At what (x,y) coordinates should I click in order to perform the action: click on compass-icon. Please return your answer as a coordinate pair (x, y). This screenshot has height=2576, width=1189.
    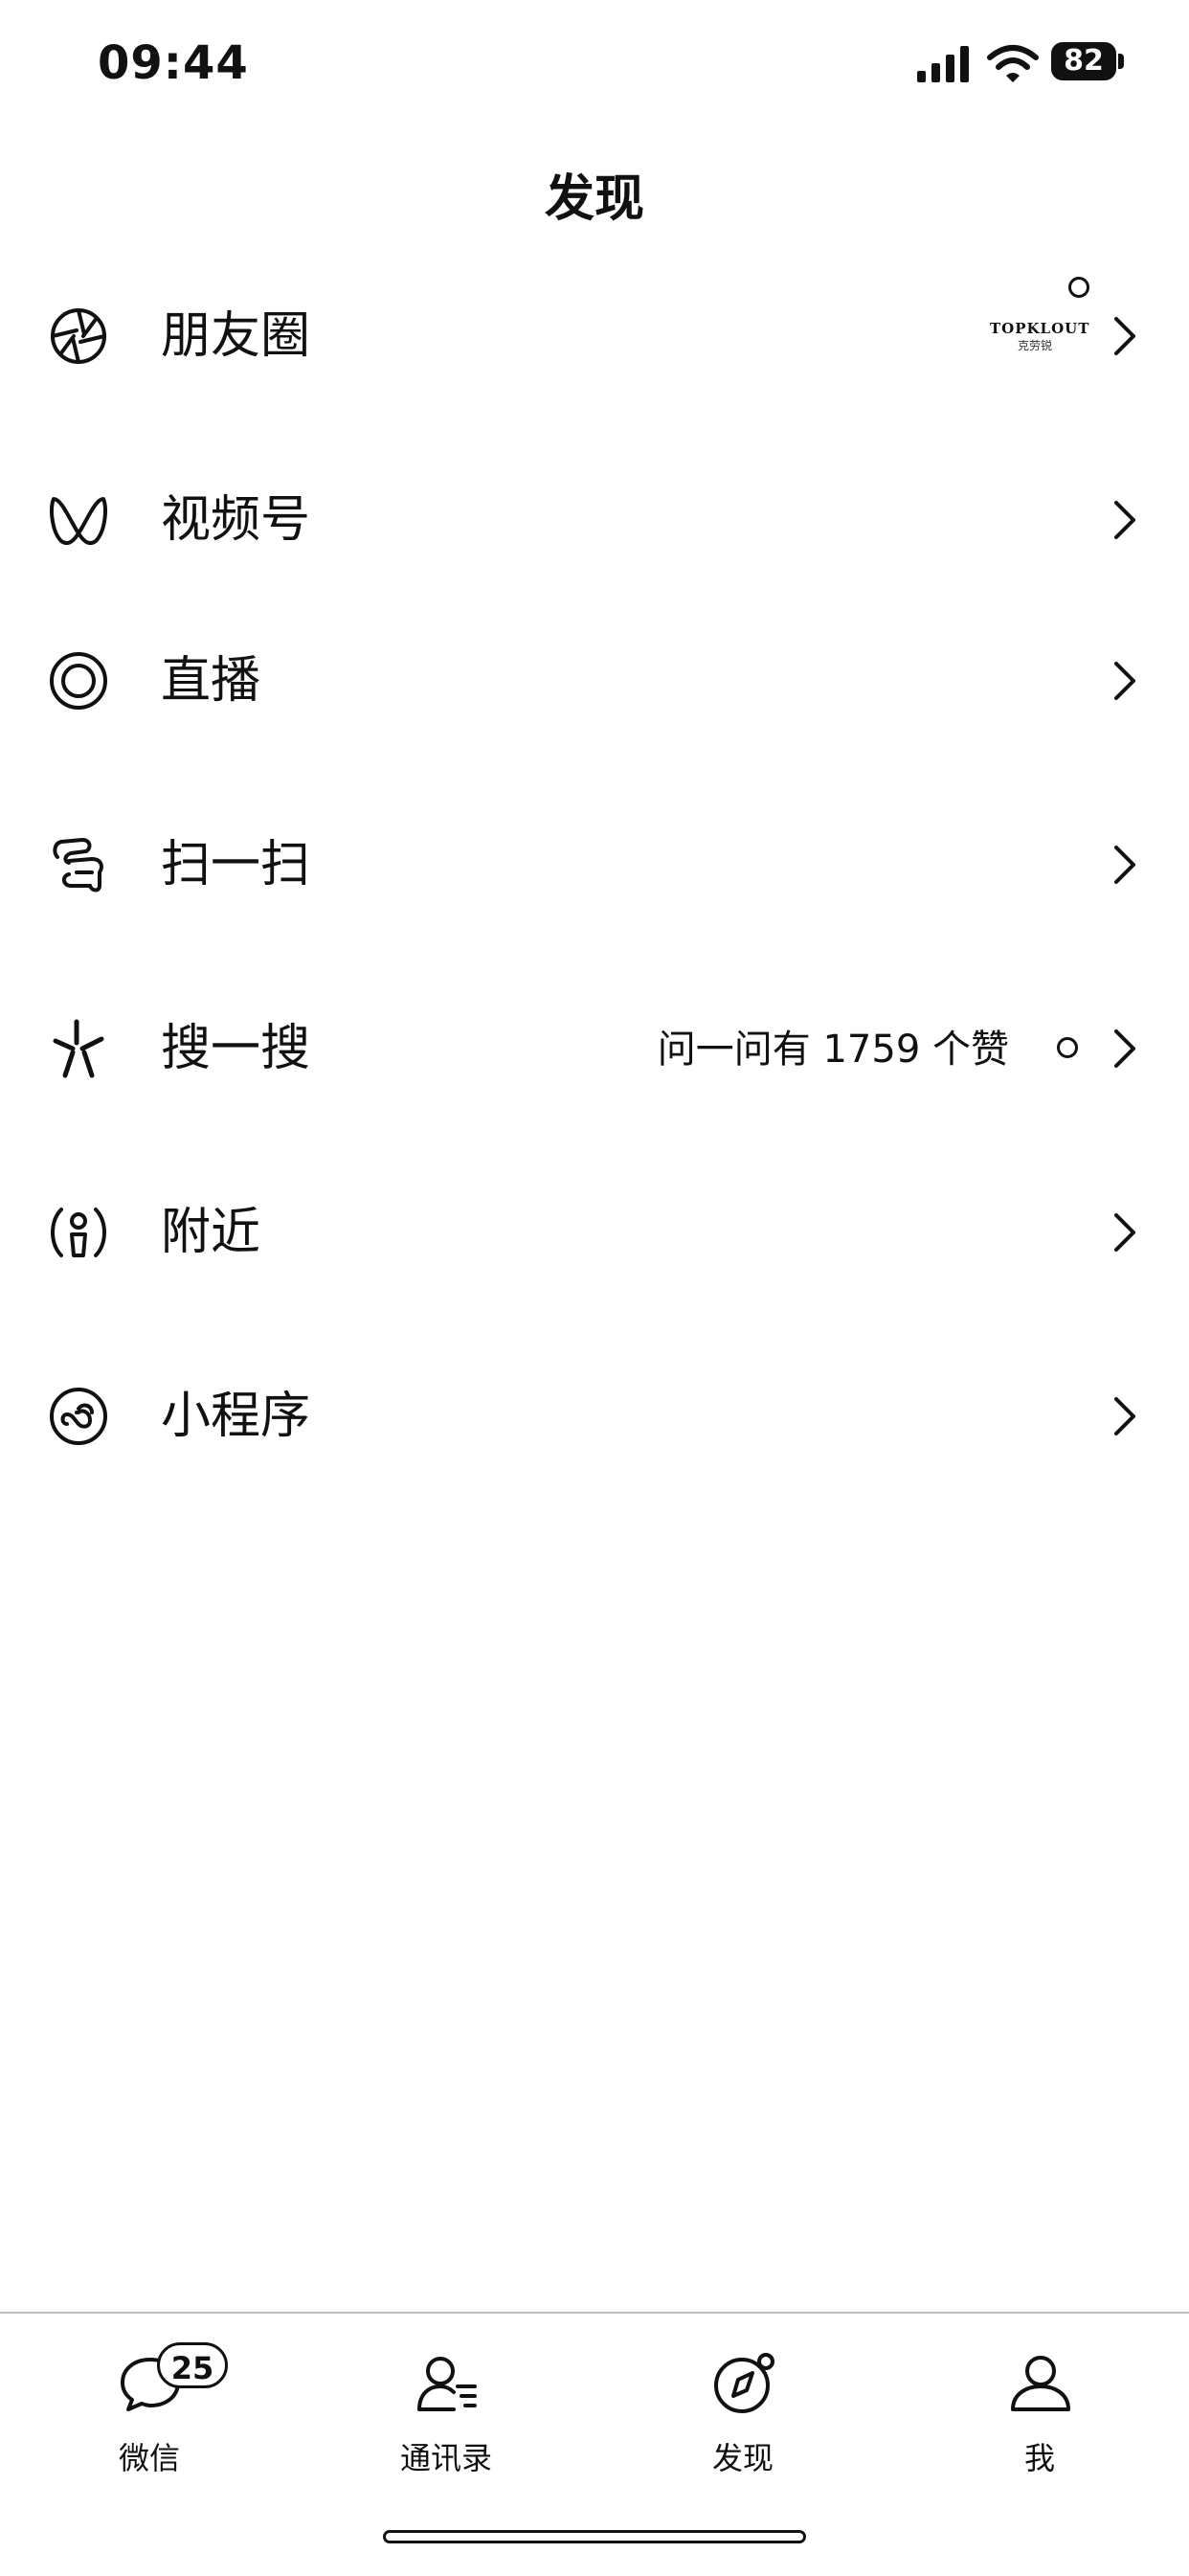
    Looking at the image, I should click on (744, 2383).